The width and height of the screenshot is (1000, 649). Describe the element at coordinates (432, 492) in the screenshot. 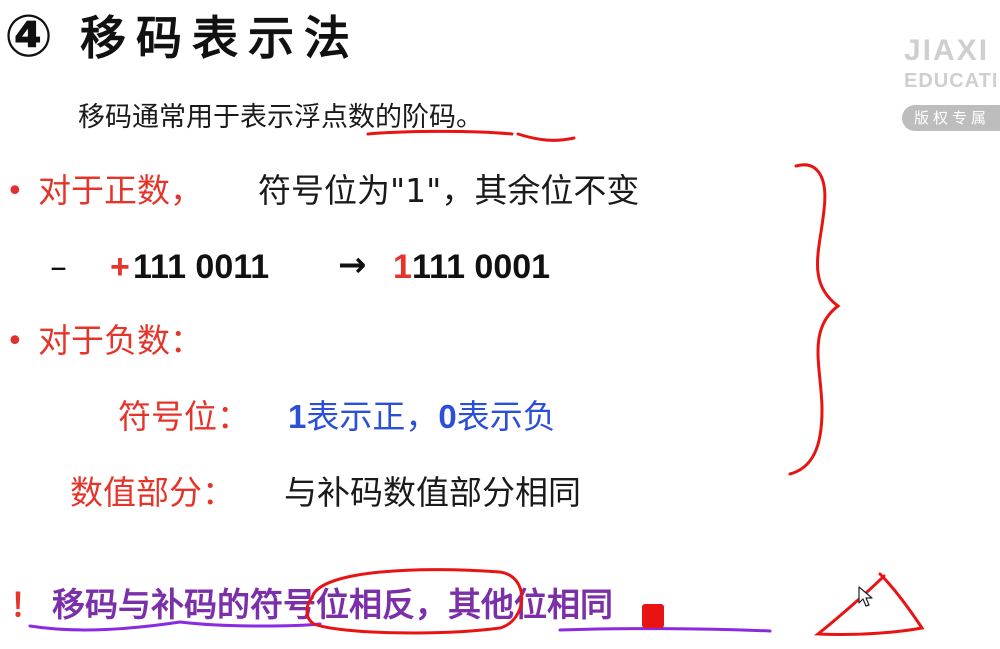

I see `numeric-part-value: 与补码数值部分相同` at that location.